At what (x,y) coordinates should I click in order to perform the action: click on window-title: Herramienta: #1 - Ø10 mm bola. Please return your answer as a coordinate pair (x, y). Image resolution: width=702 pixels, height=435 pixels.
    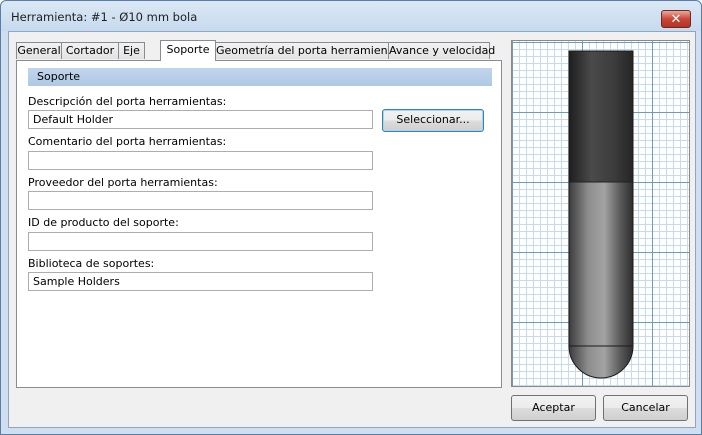
    Looking at the image, I should click on (104, 17).